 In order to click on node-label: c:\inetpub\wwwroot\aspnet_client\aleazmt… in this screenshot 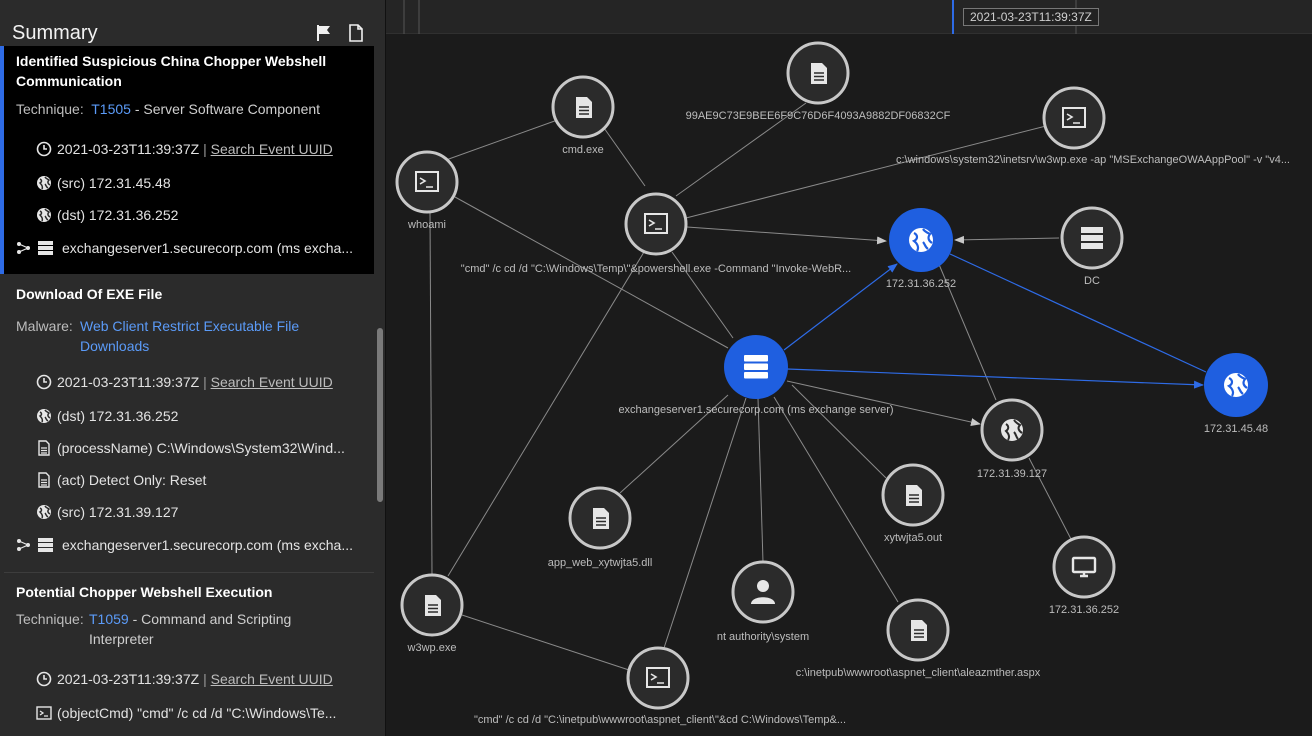, I will do `click(918, 673)`.